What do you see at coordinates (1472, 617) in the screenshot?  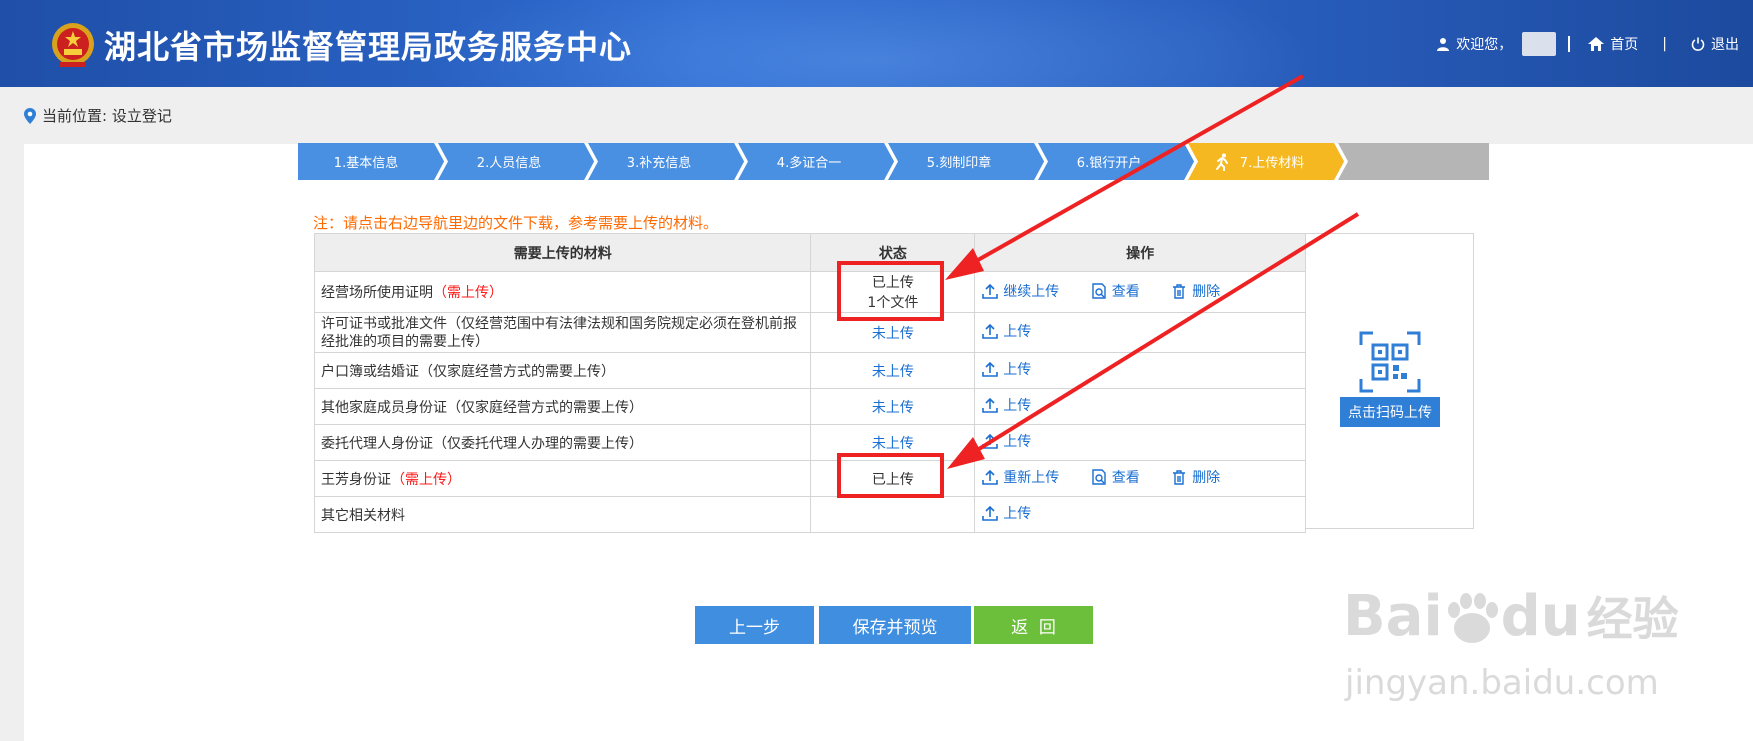 I see `paw-icon` at bounding box center [1472, 617].